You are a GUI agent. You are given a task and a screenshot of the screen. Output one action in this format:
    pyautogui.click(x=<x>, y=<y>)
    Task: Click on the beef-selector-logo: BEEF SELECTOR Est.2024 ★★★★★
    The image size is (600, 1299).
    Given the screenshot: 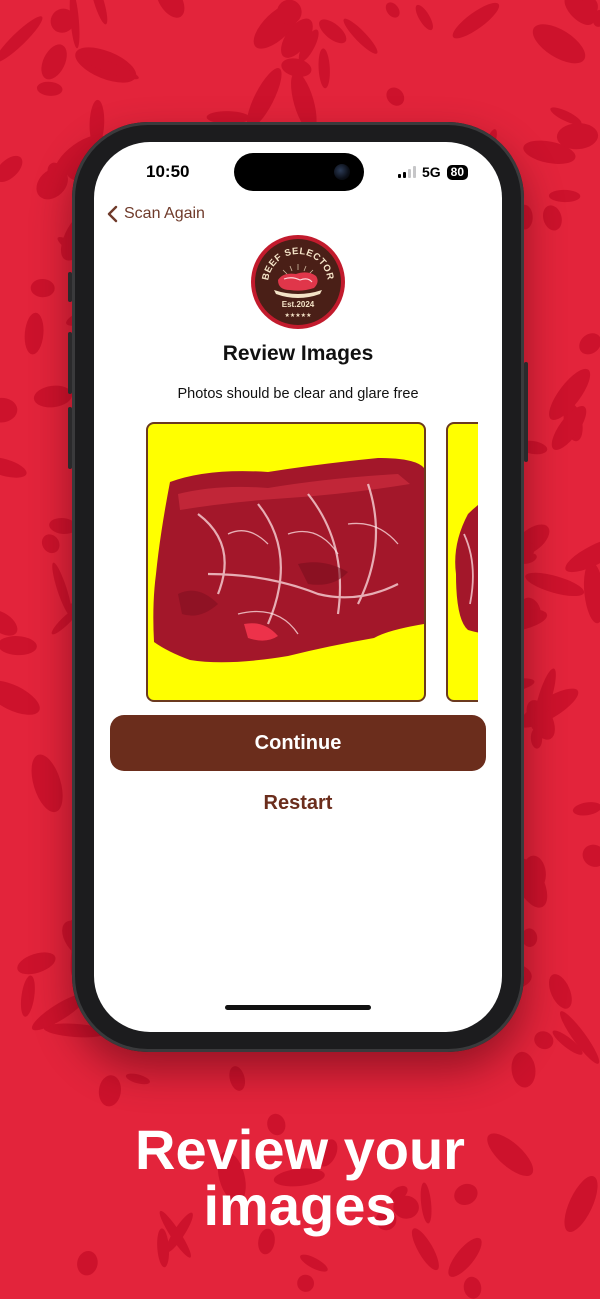 What is the action you would take?
    pyautogui.click(x=298, y=282)
    